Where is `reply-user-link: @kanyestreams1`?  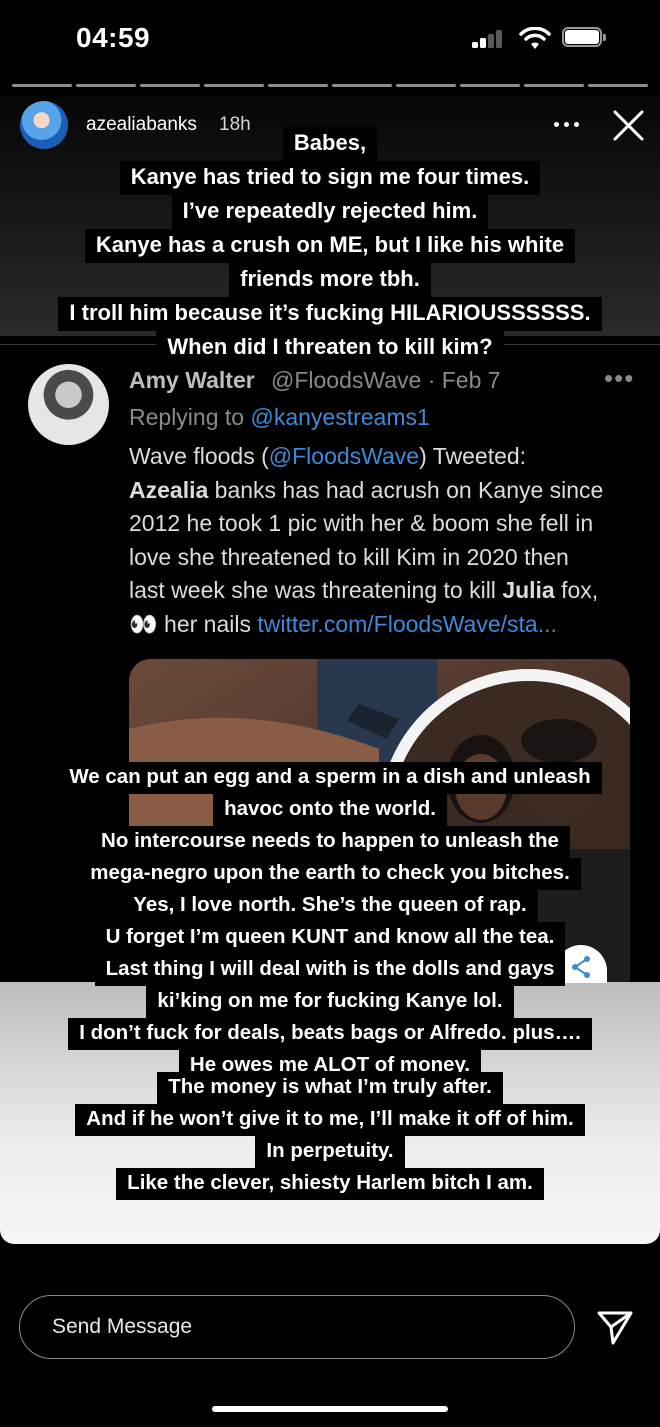
reply-user-link: @kanyestreams1 is located at coordinates (340, 417).